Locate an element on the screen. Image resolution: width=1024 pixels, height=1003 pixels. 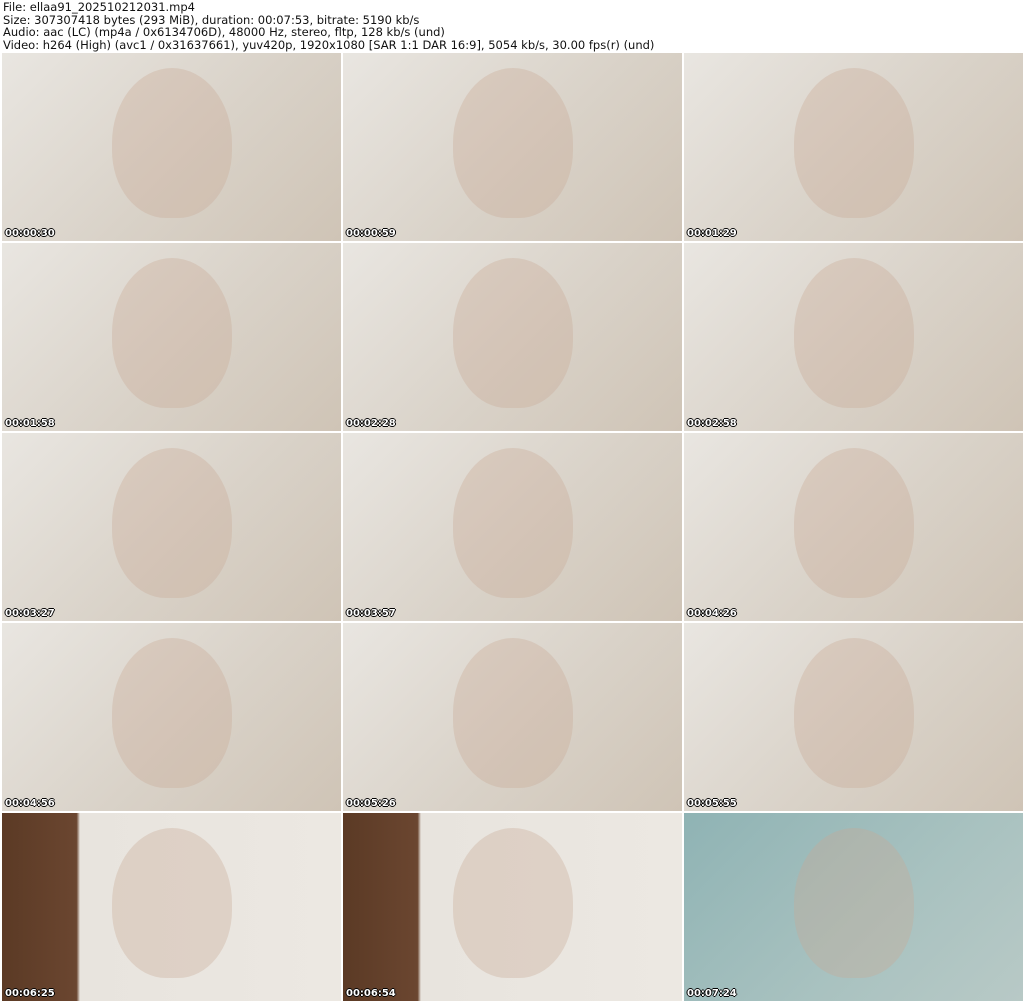
timestamp: 00:03:27 is located at coordinates (30, 613).